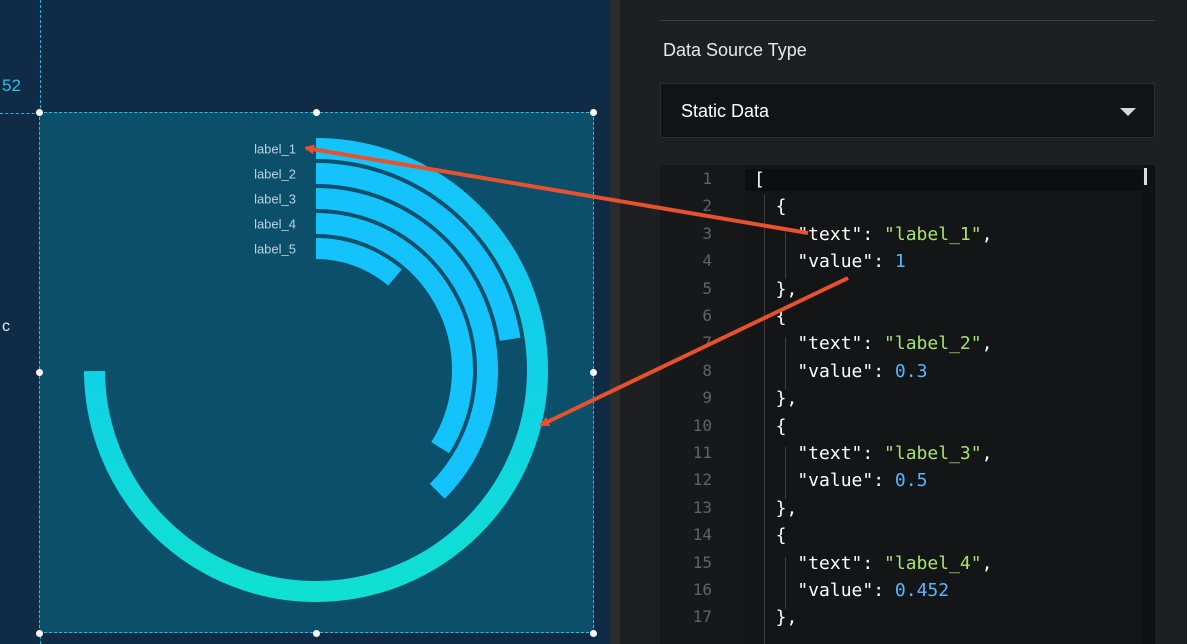  I want to click on bar-label-3: label_3, so click(275, 199).